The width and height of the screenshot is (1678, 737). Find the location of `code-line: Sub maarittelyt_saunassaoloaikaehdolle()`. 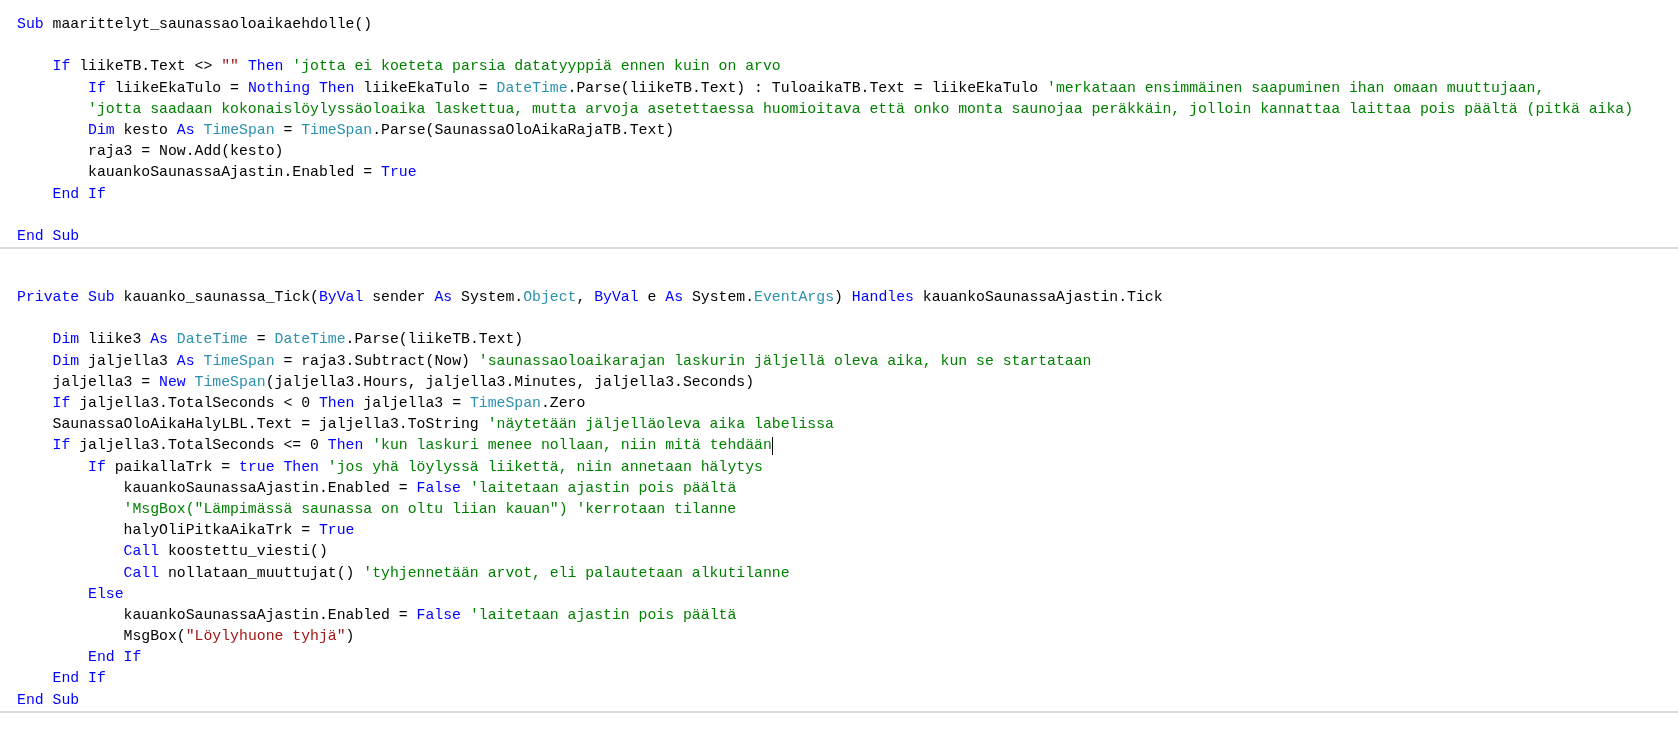

code-line: Sub maarittelyt_saunassaoloaikaehdolle() is located at coordinates (195, 24).